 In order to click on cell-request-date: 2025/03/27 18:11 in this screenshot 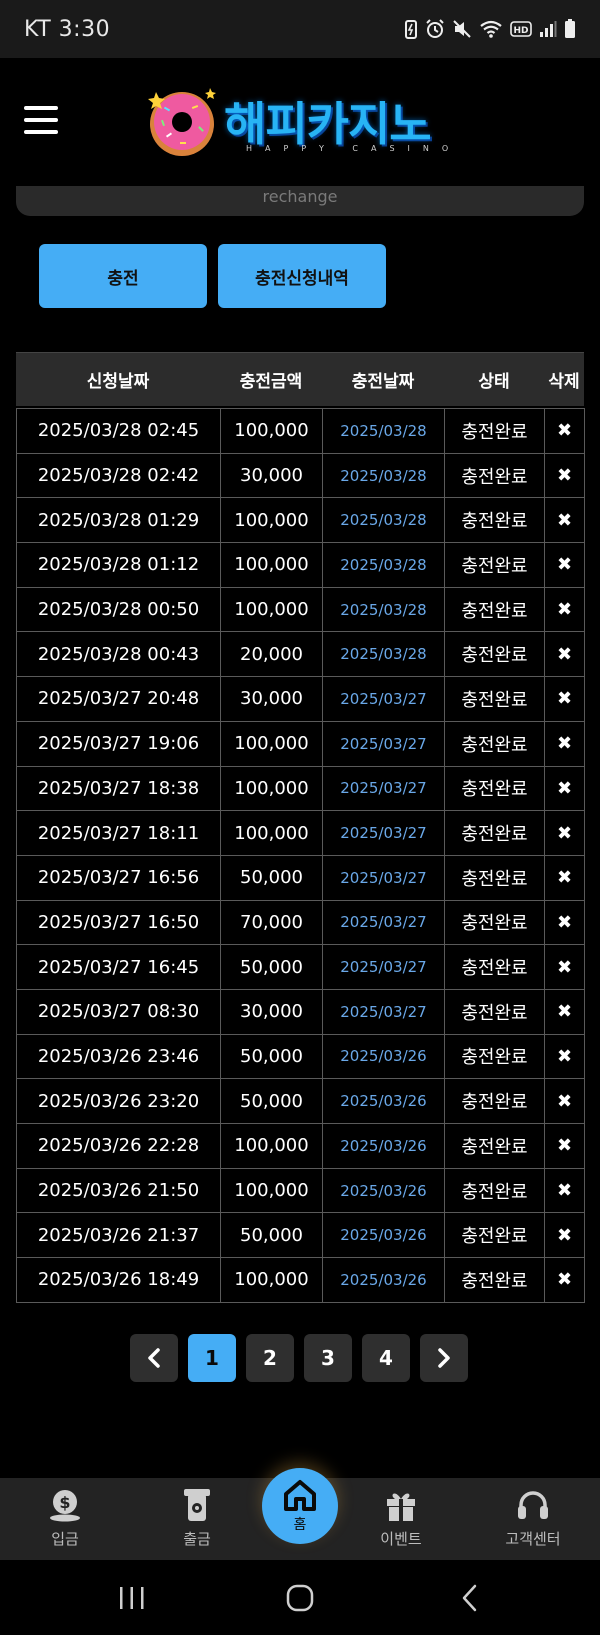, I will do `click(118, 833)`.